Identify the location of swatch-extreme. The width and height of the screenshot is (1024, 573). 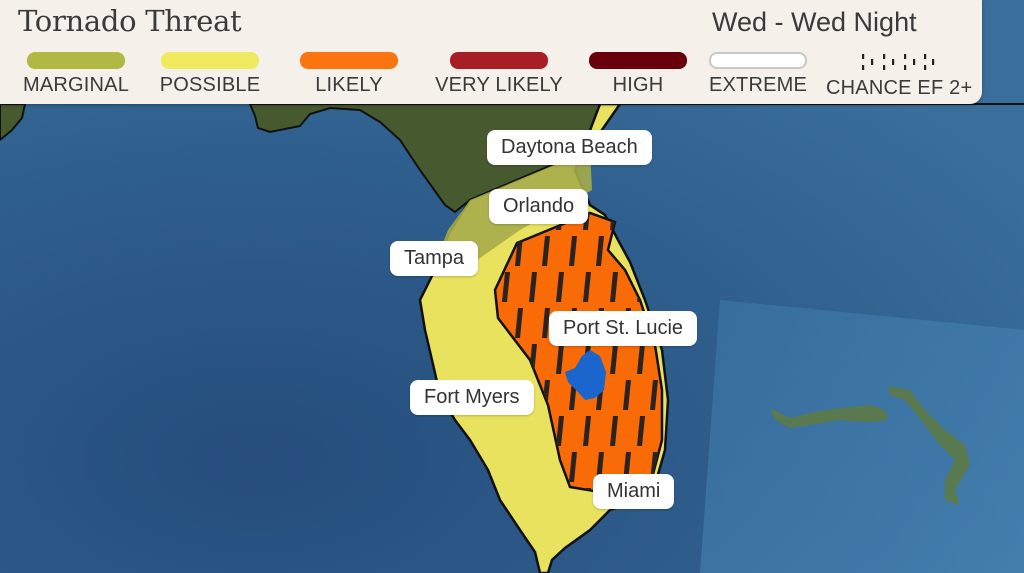
(758, 60).